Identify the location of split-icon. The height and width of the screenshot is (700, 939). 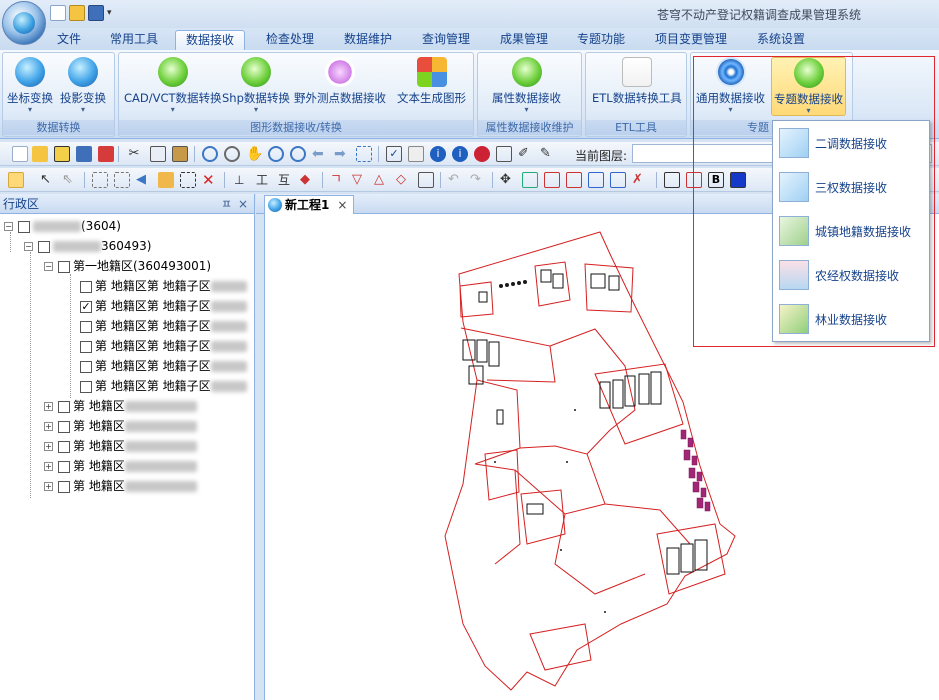
(552, 180).